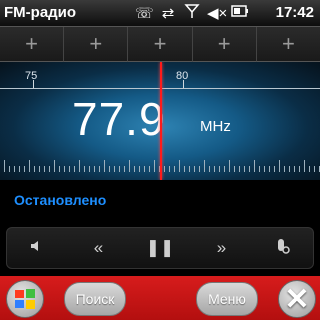 This screenshot has width=320, height=320. Describe the element at coordinates (37, 248) in the screenshot. I see `speaker-icon` at that location.